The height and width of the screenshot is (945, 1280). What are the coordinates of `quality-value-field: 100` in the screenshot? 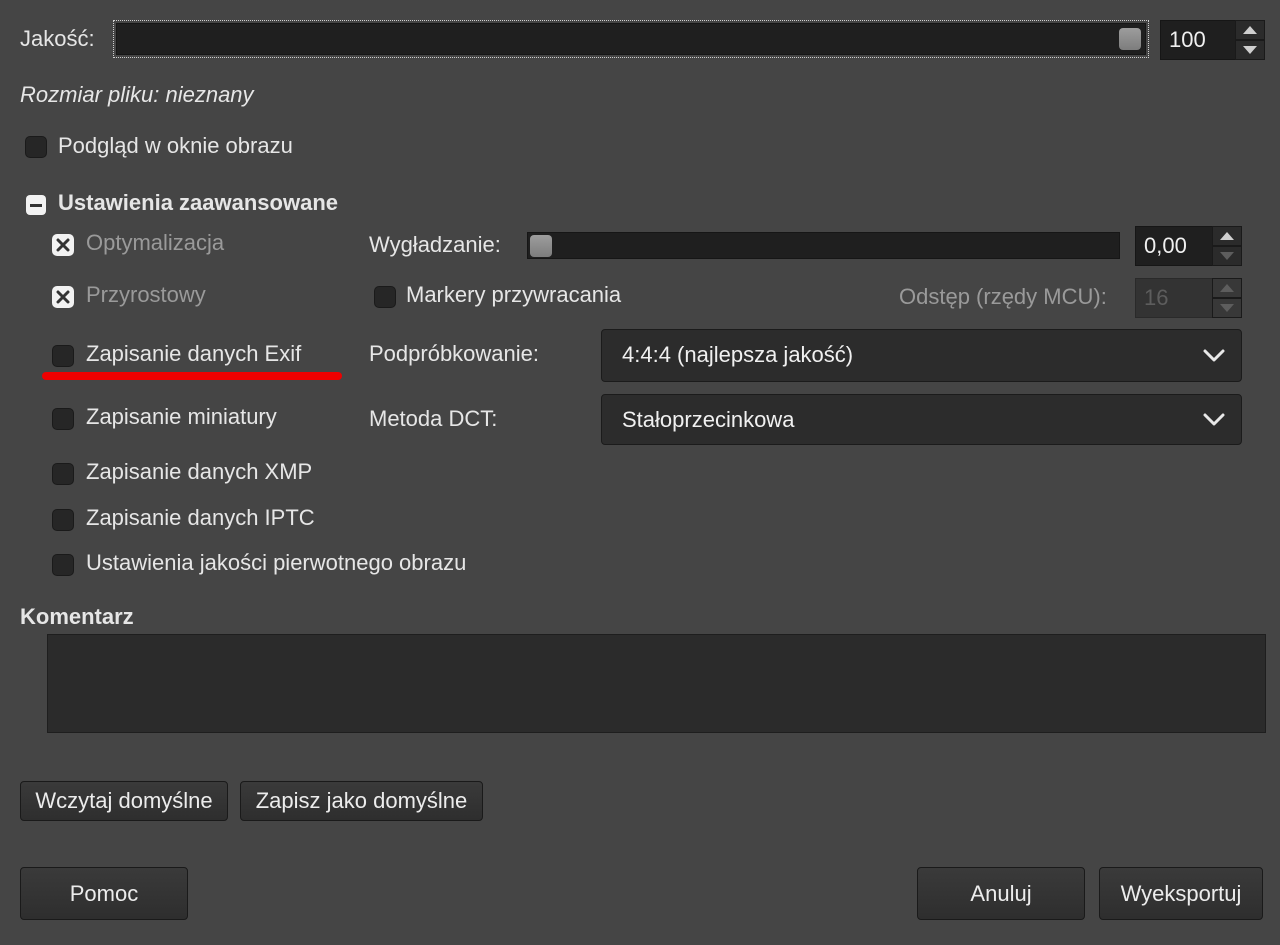 It's located at (1198, 40).